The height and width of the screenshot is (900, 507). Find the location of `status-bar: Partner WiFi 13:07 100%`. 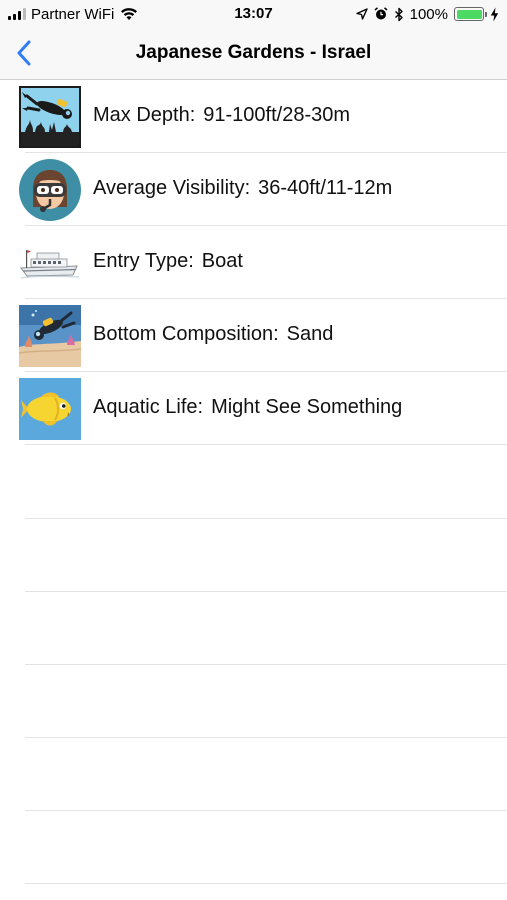

status-bar: Partner WiFi 13:07 100% is located at coordinates (253, 14).